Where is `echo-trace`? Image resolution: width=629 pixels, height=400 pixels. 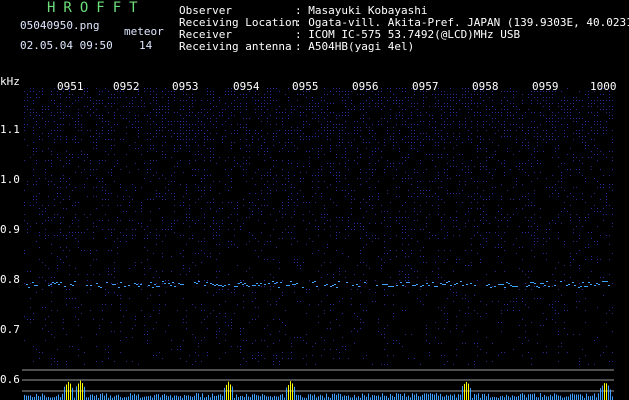 echo-trace is located at coordinates (318, 284).